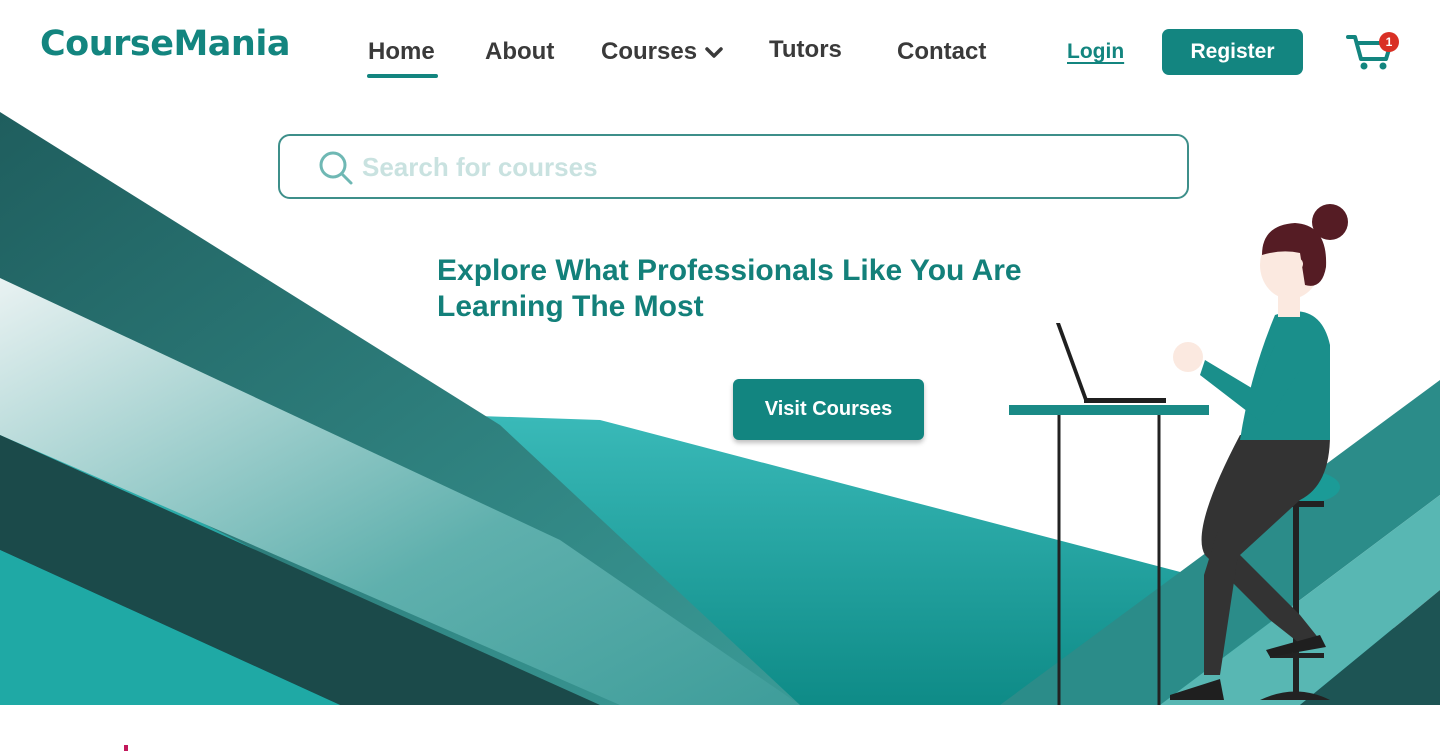 This screenshot has width=1440, height=752. What do you see at coordinates (336, 168) in the screenshot?
I see `search-icon` at bounding box center [336, 168].